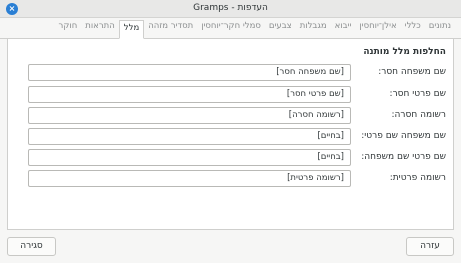  I want to click on private-surname-input: [בחיים], so click(189, 136).